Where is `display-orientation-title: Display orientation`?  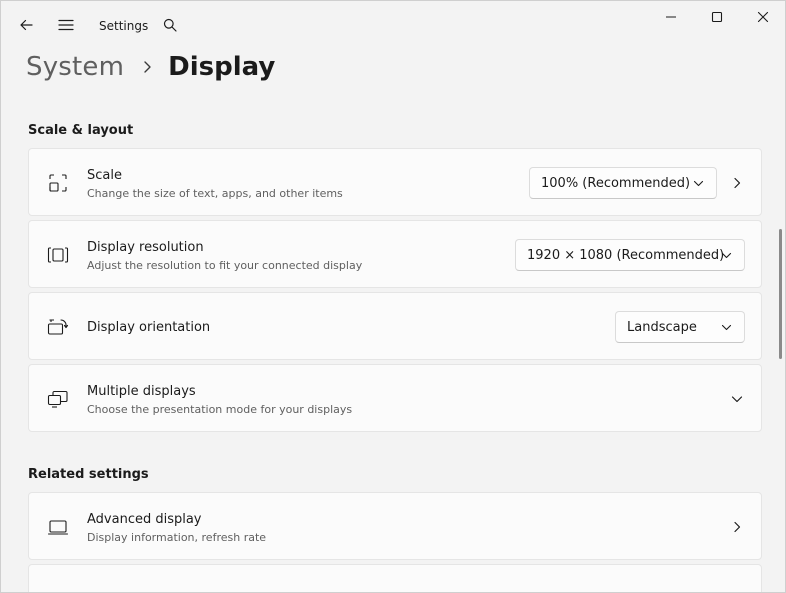 display-orientation-title: Display orientation is located at coordinates (149, 327).